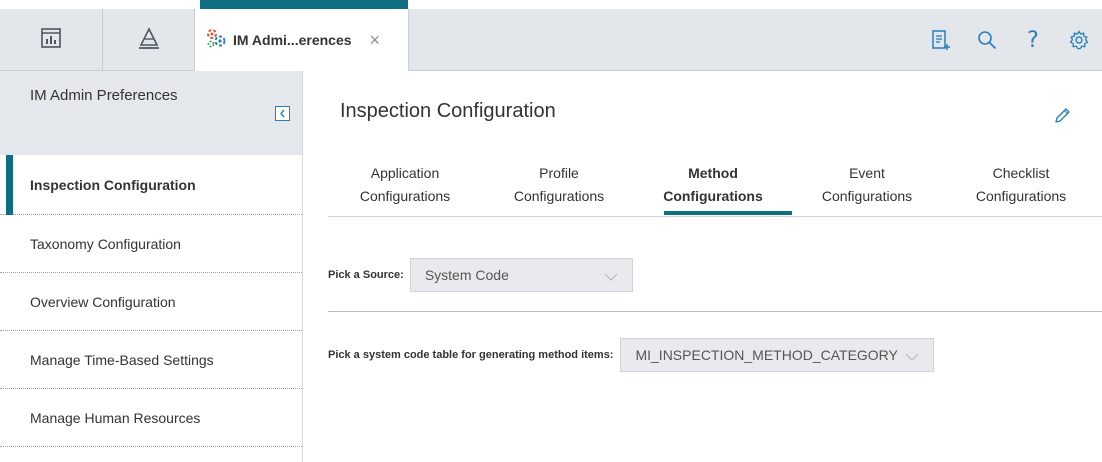  Describe the element at coordinates (113, 184) in the screenshot. I see `sidebar-item-label: Inspection Configuration` at that location.